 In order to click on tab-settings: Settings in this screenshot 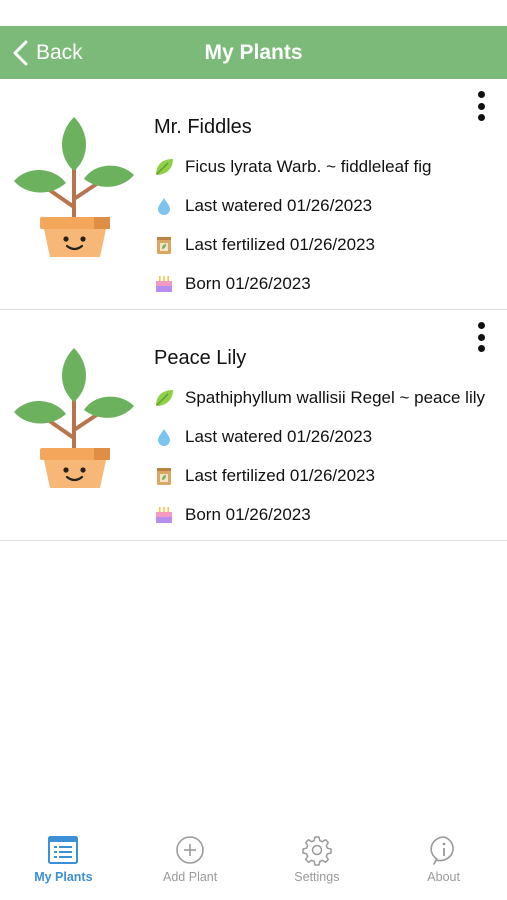, I will do `click(317, 867)`.